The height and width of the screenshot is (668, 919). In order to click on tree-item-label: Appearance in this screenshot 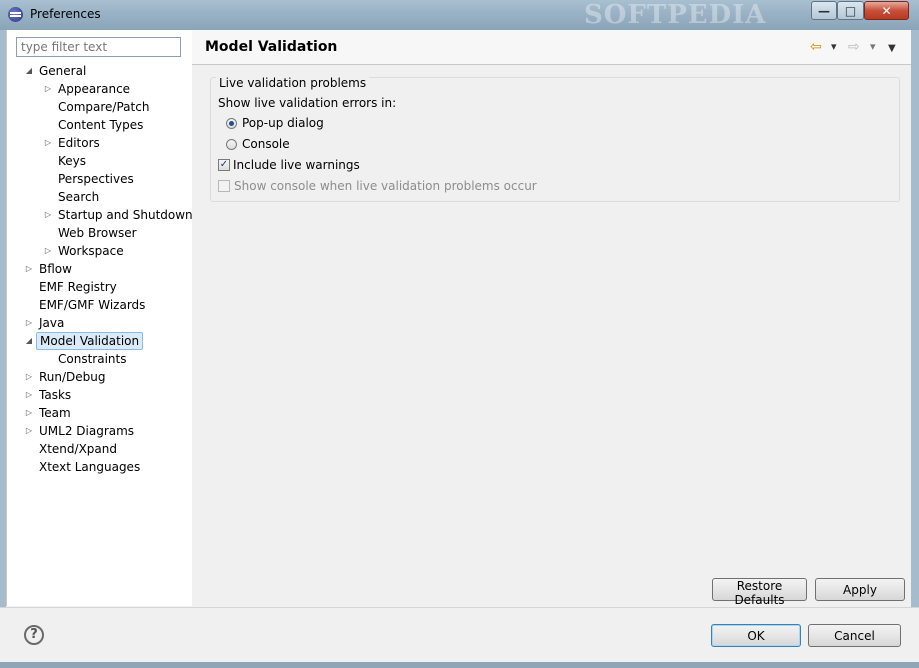, I will do `click(94, 89)`.